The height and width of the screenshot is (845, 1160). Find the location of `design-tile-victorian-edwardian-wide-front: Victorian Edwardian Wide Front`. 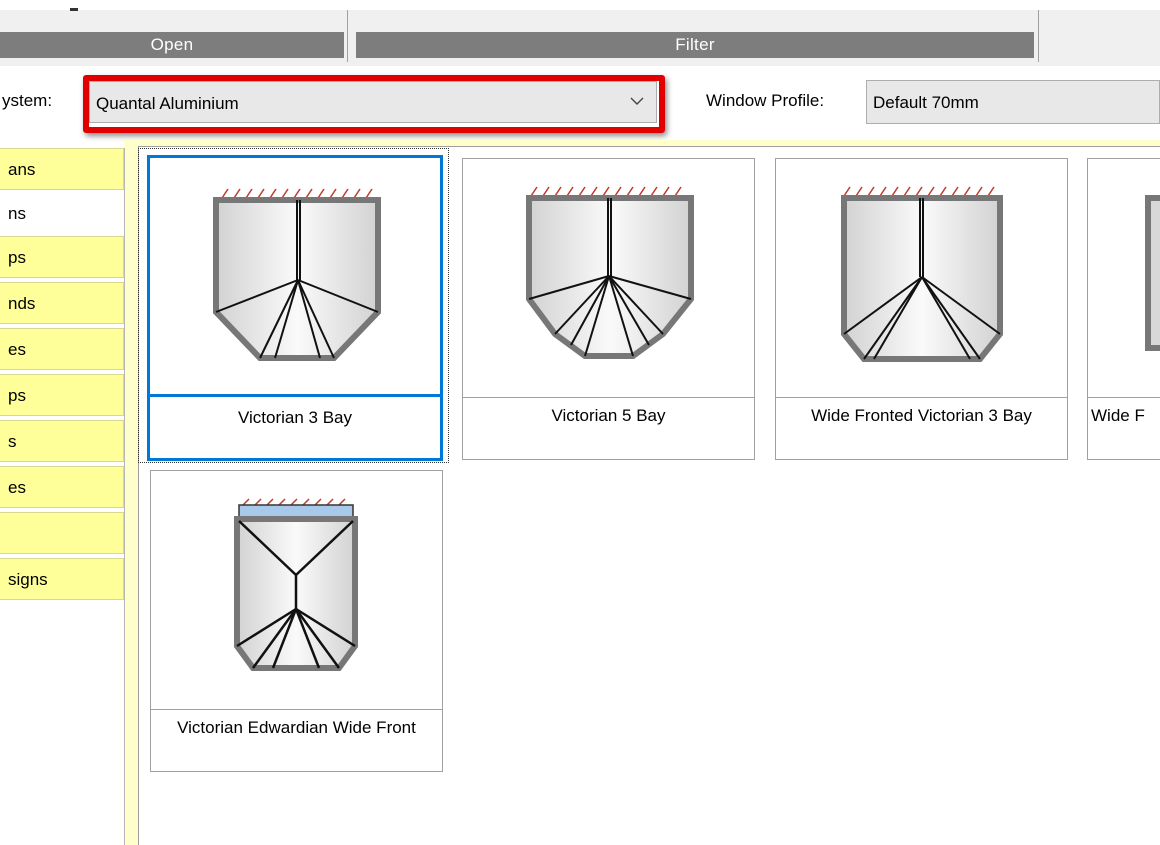

design-tile-victorian-edwardian-wide-front: Victorian Edwardian Wide Front is located at coordinates (296, 621).